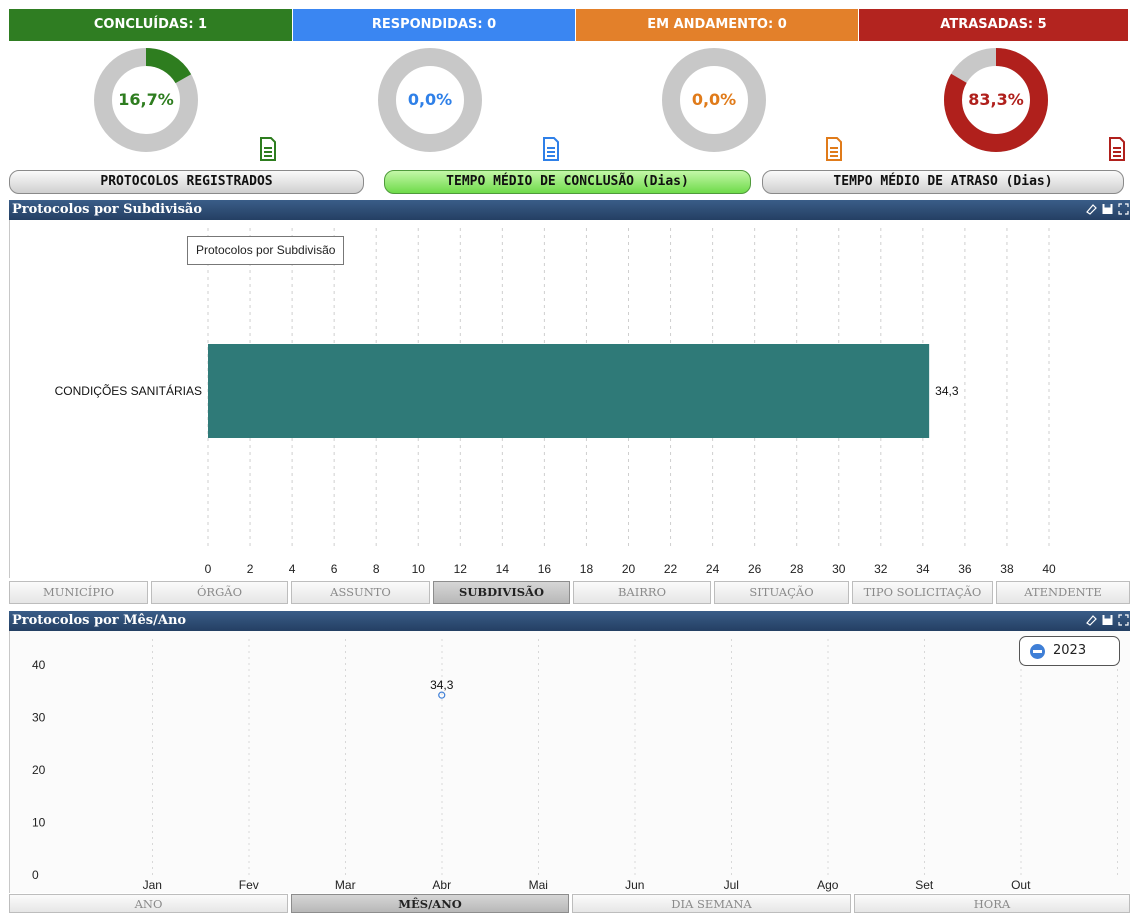 This screenshot has height=913, width=1130. What do you see at coordinates (731, 885) in the screenshot?
I see `x-tick-label: Jul` at bounding box center [731, 885].